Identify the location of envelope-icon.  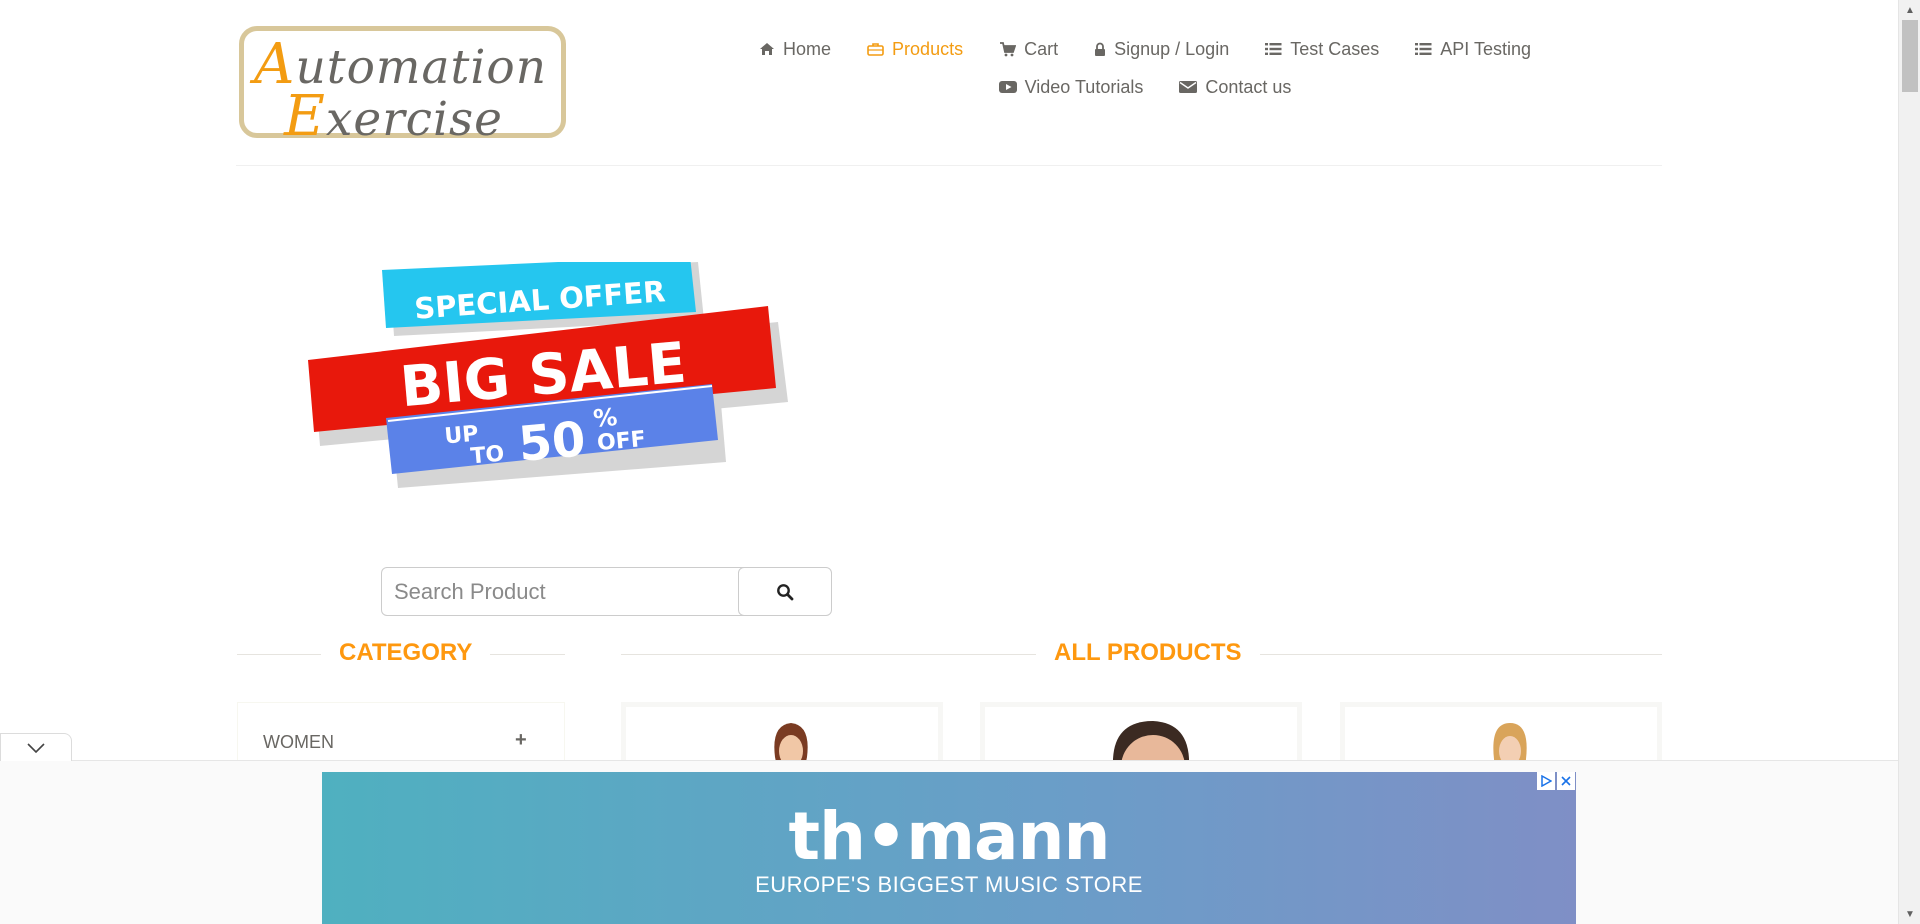
(1188, 87).